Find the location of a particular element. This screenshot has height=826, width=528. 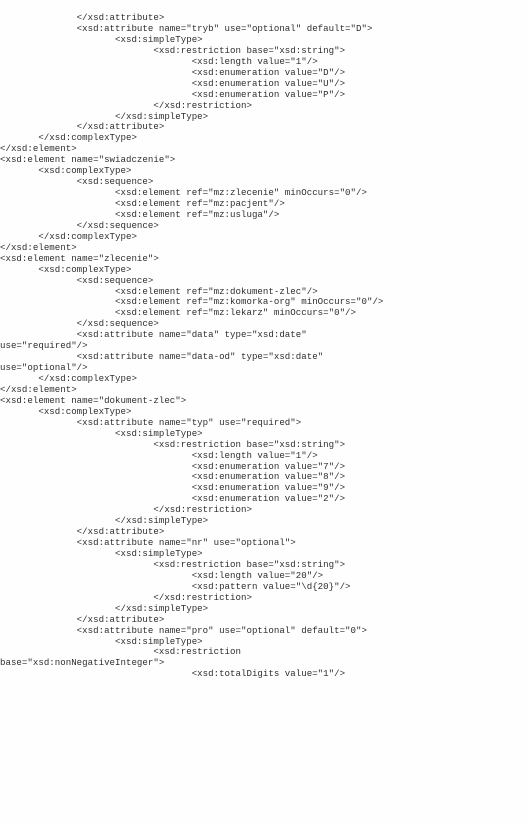

code-line: </xsd:attribute> is located at coordinates (82, 619).